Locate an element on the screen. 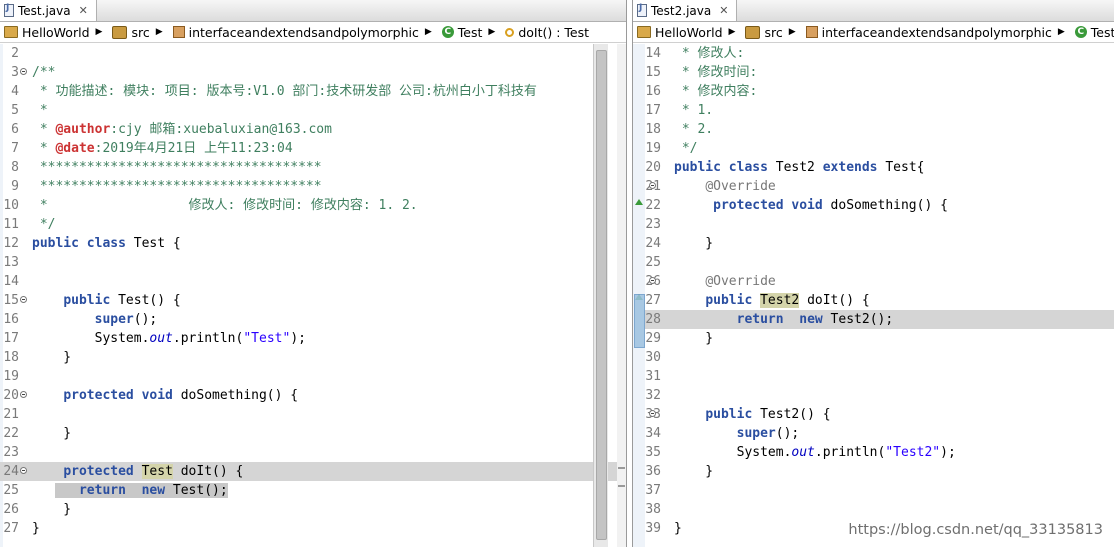  code-line: 17 * 1. is located at coordinates (873, 110).